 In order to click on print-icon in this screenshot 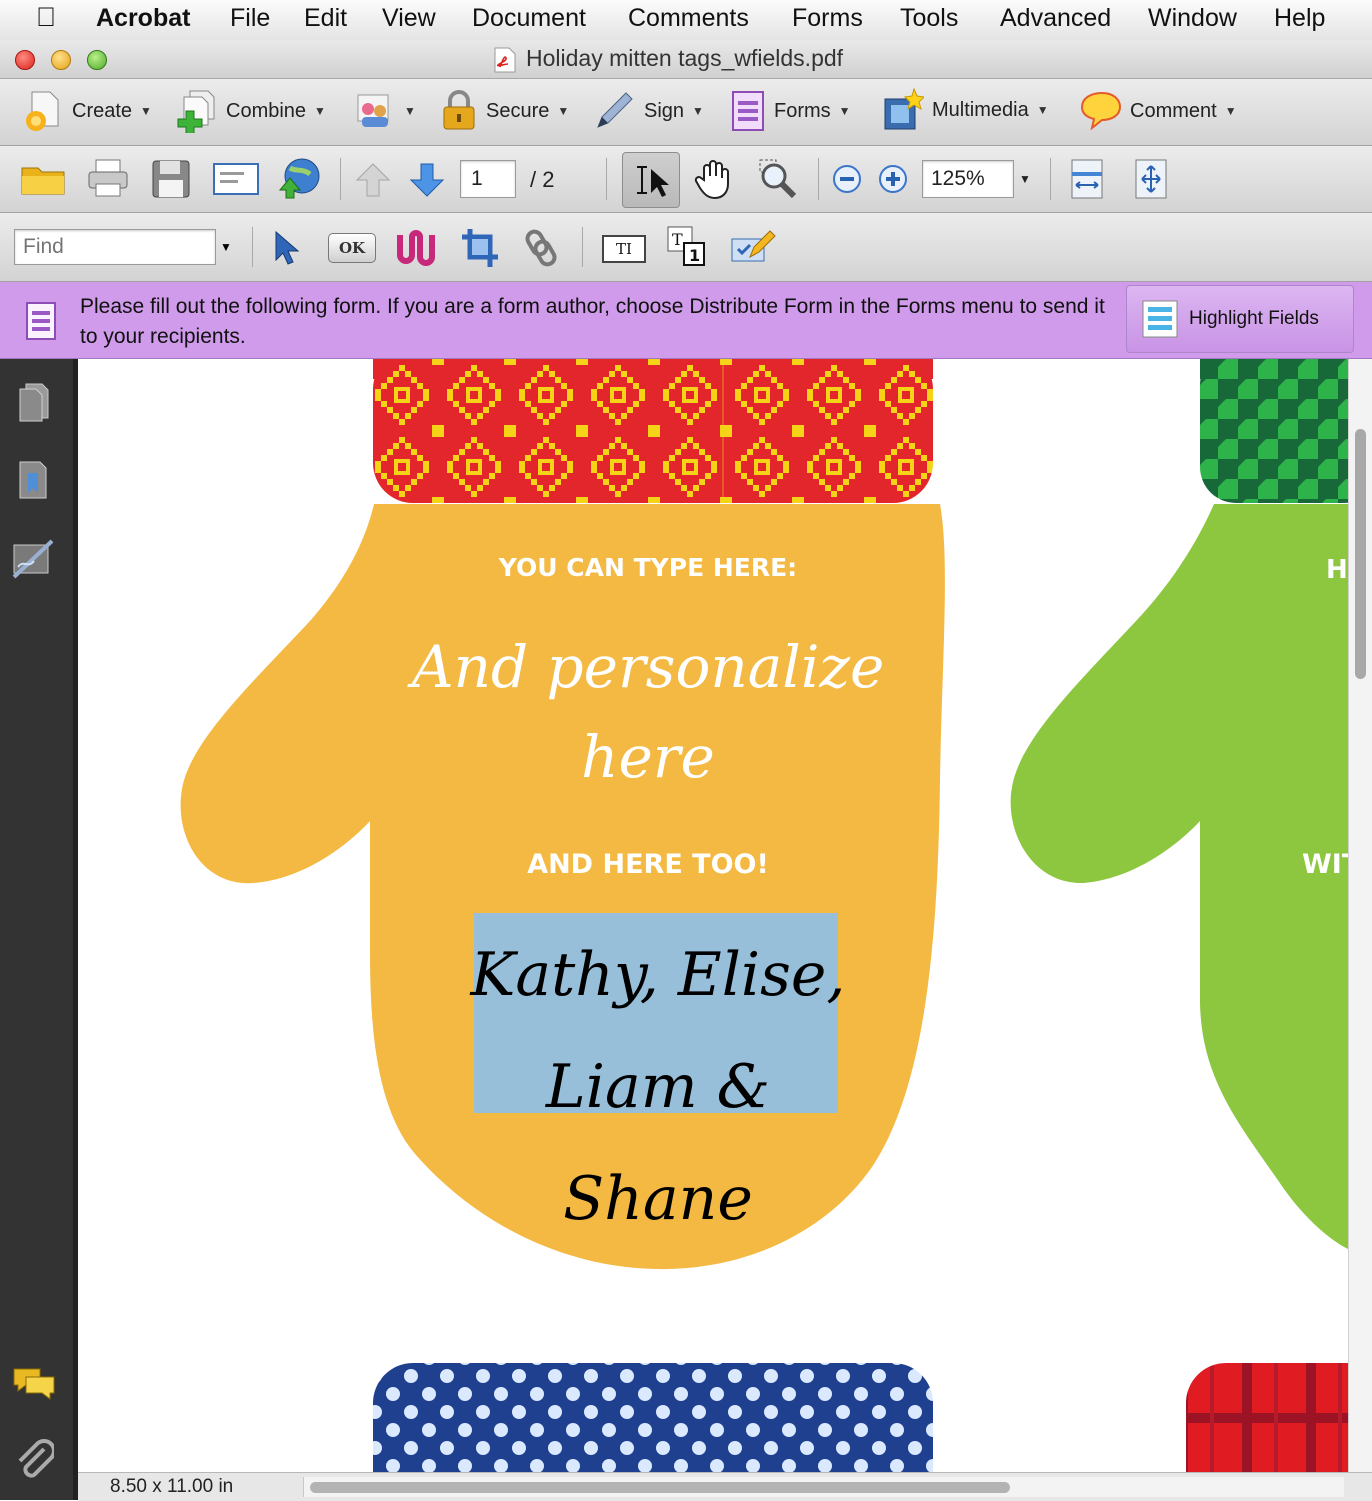, I will do `click(108, 178)`.